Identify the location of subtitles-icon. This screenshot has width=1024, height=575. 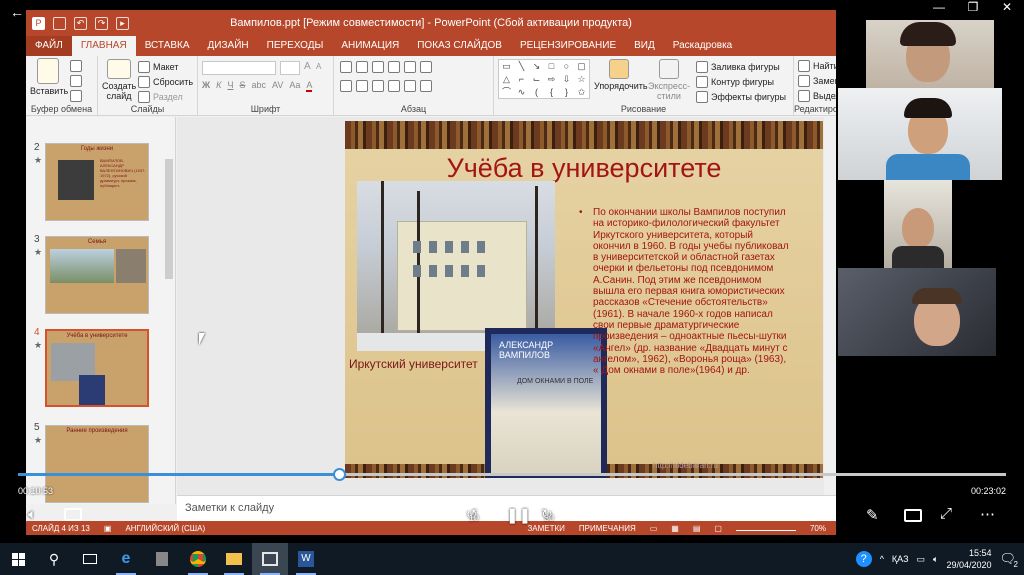
(73, 514).